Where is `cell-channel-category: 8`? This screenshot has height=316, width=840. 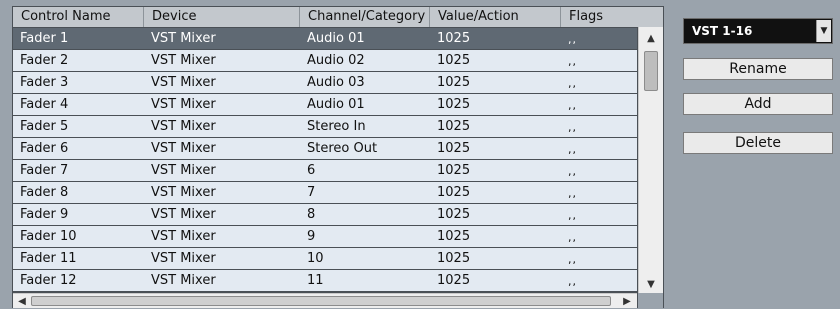 cell-channel-category: 8 is located at coordinates (311, 214).